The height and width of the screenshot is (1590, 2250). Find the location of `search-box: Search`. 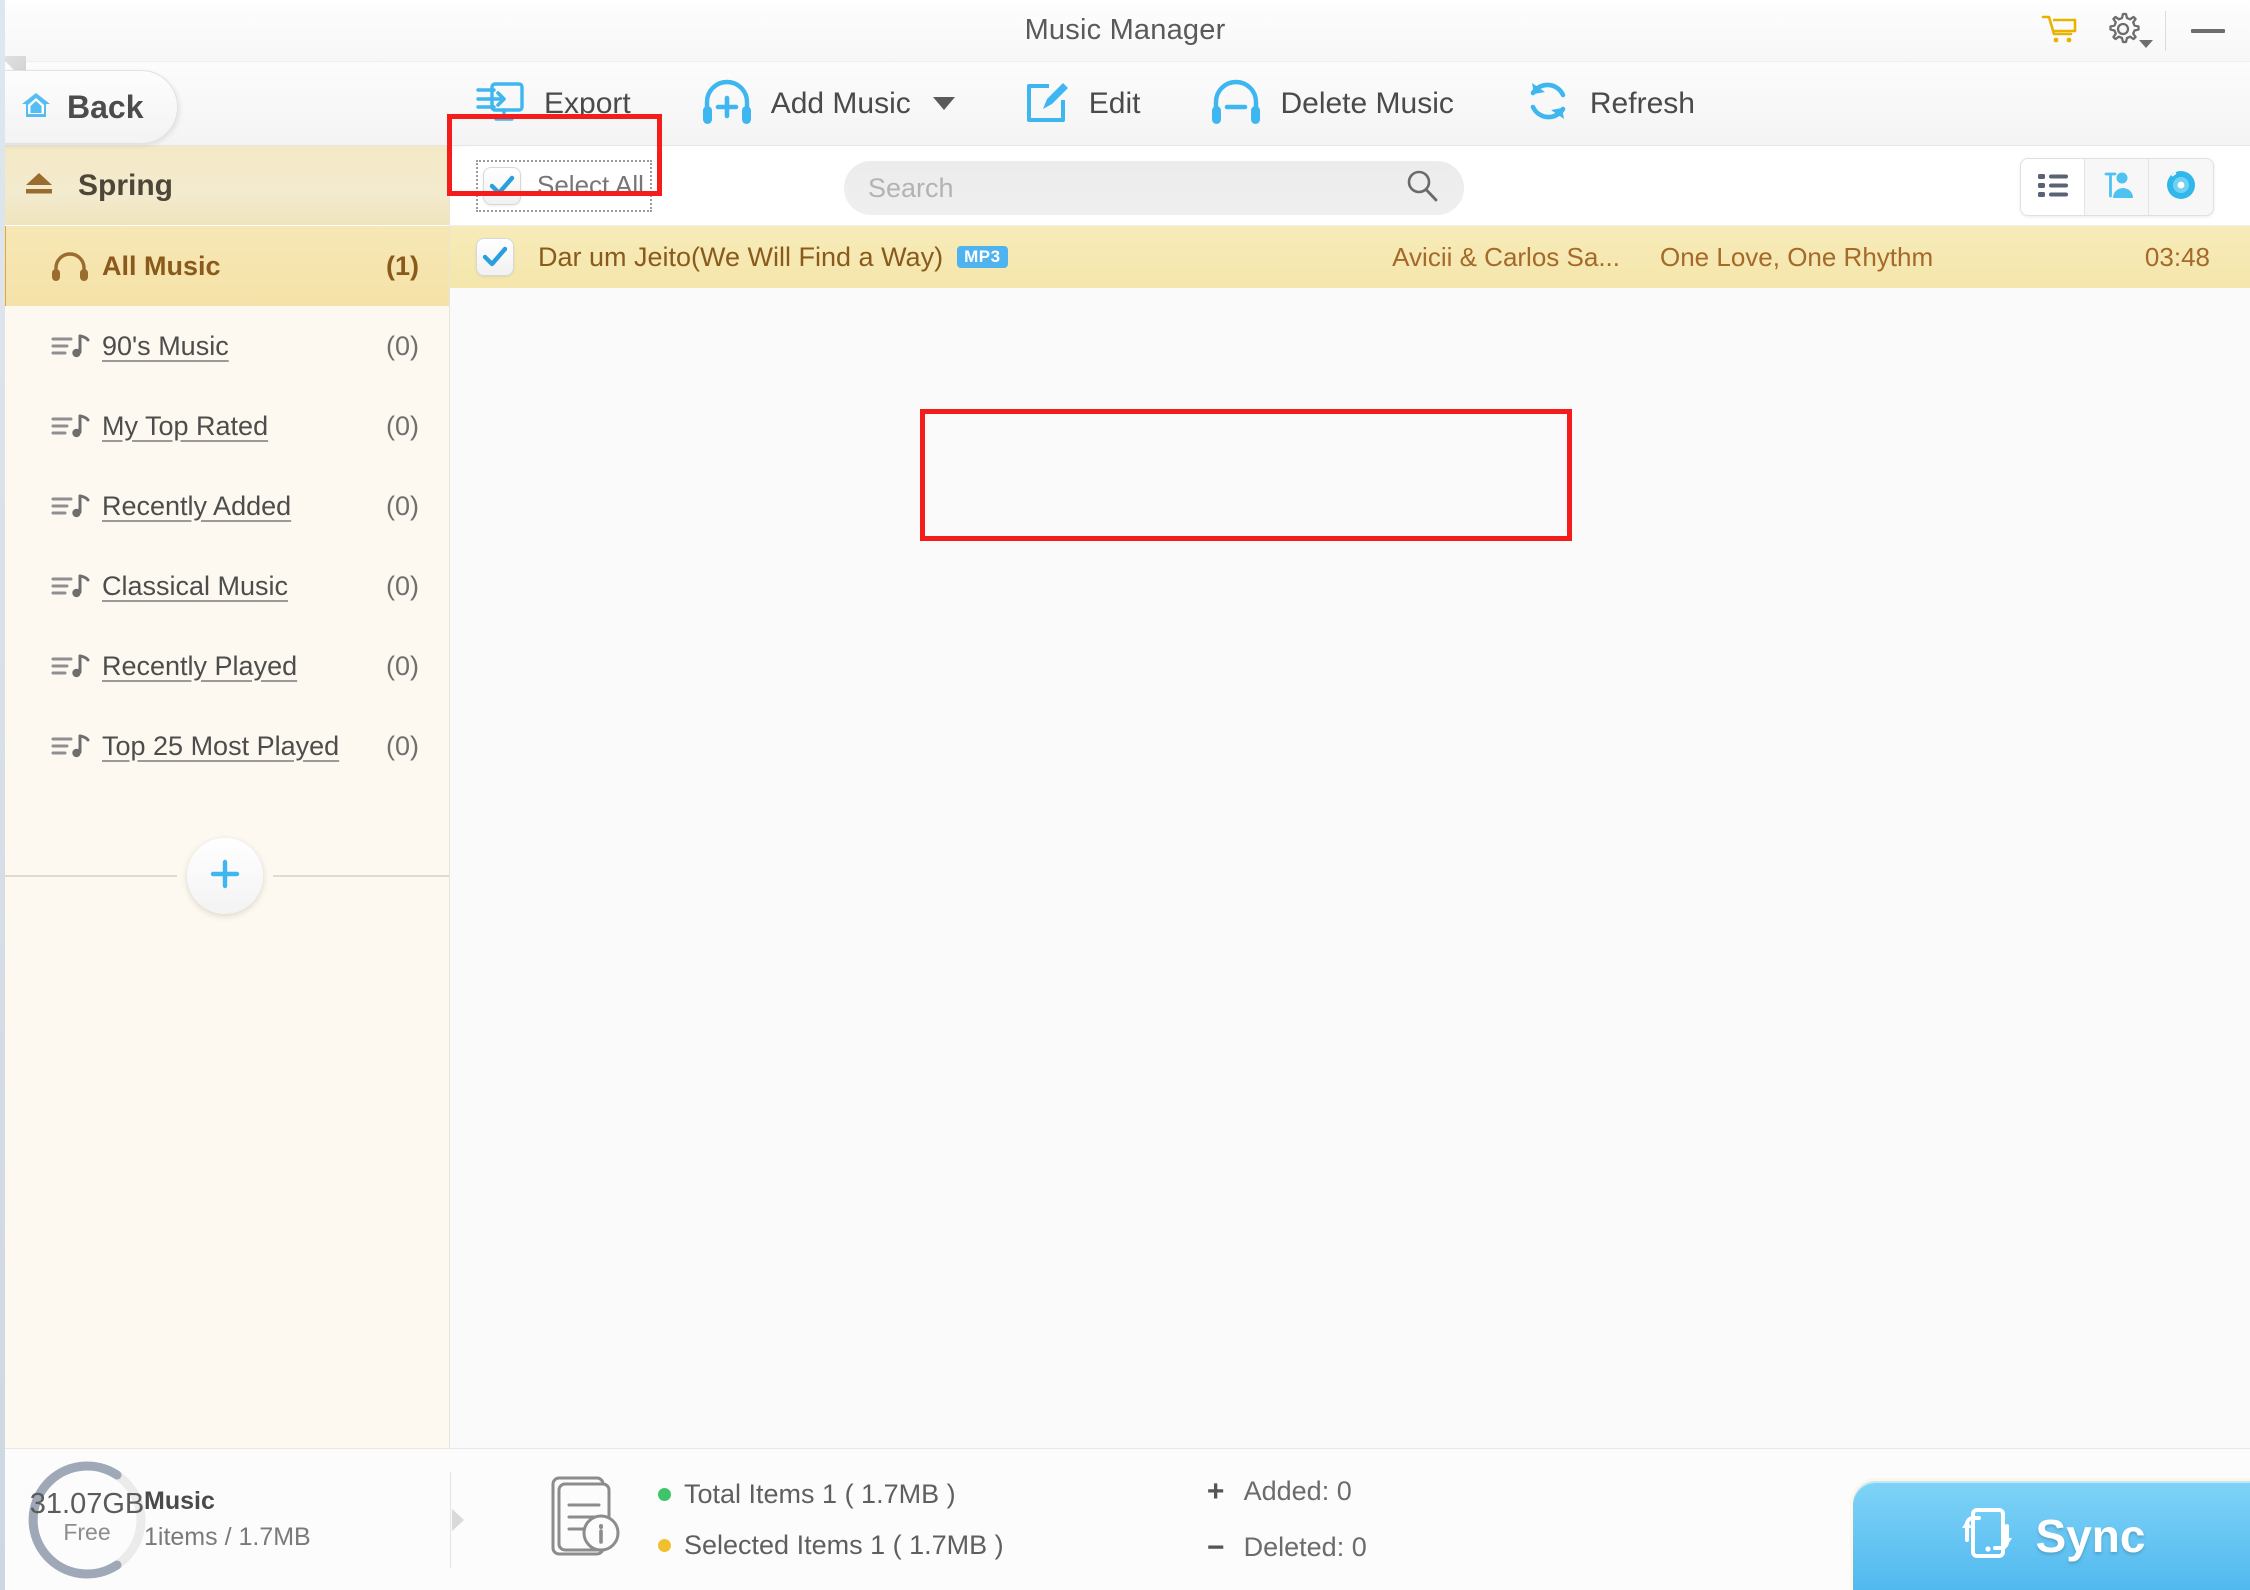

search-box: Search is located at coordinates (1154, 188).